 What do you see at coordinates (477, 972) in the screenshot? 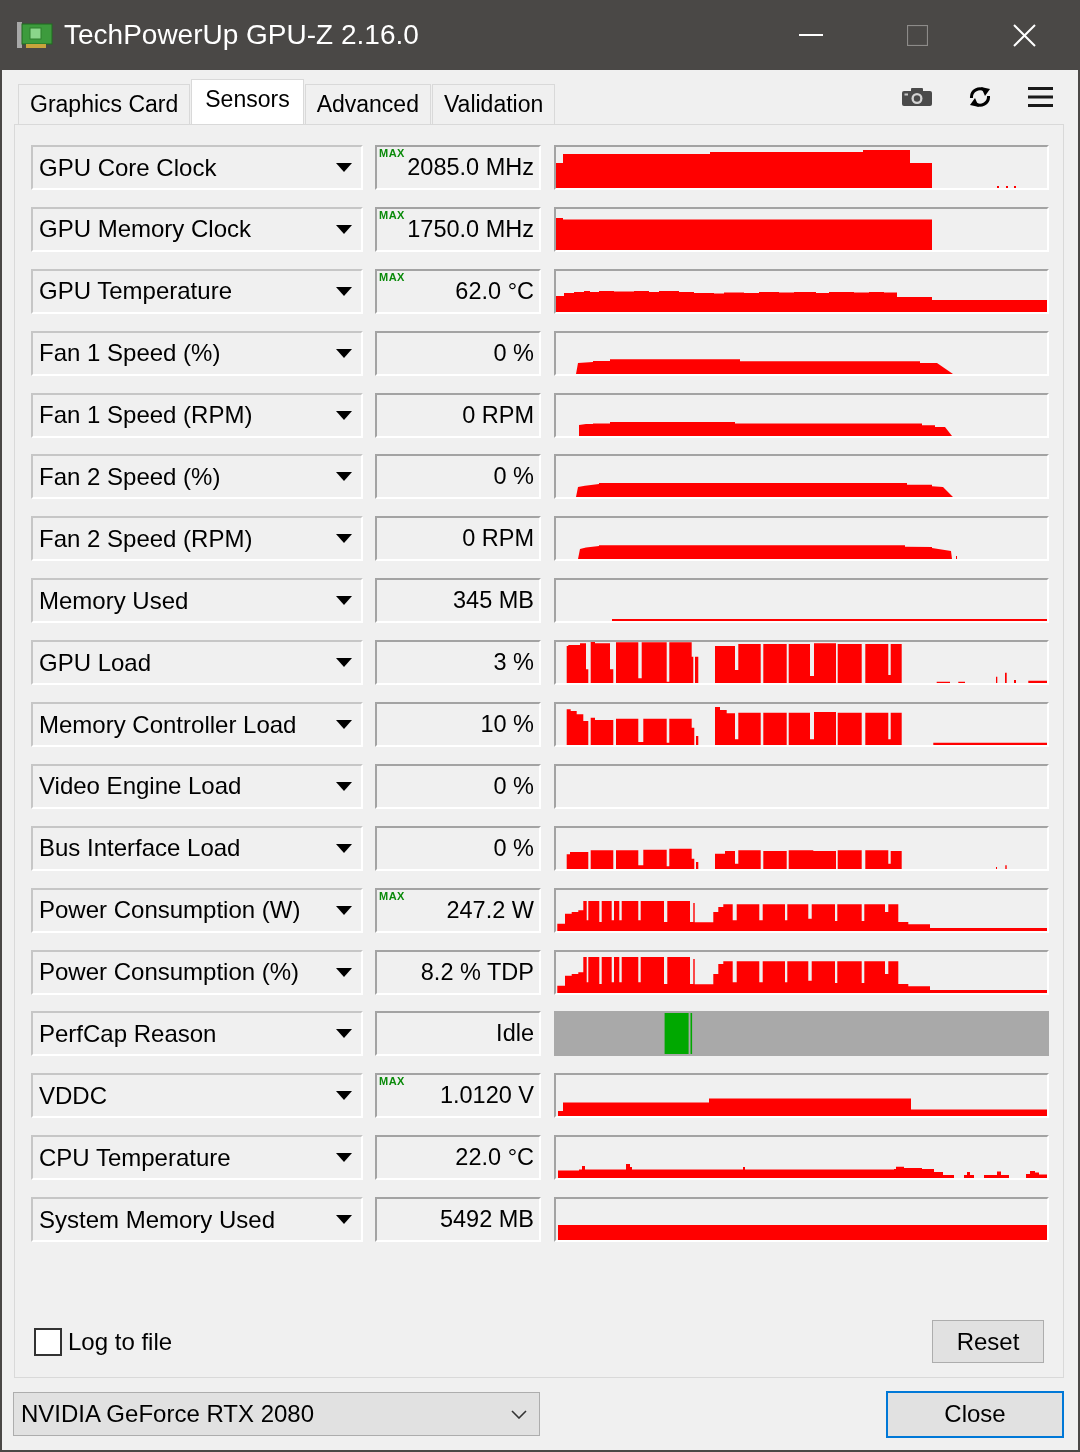
I see `reading-text: 8.2 % TDP` at bounding box center [477, 972].